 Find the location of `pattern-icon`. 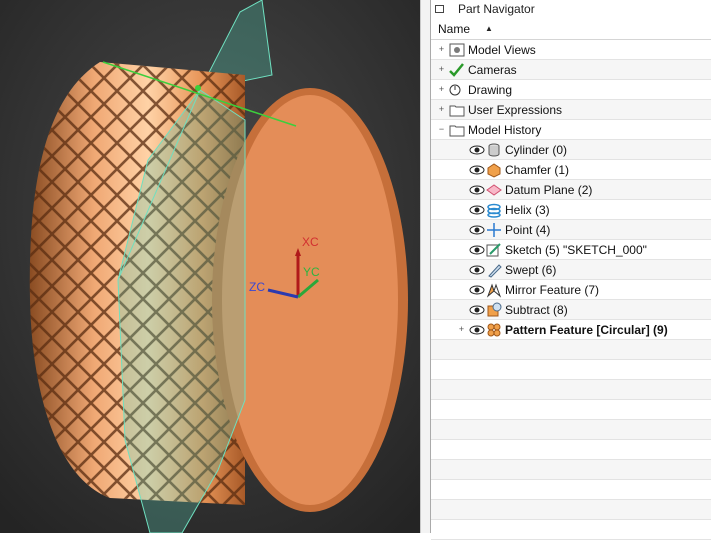

pattern-icon is located at coordinates (494, 330).